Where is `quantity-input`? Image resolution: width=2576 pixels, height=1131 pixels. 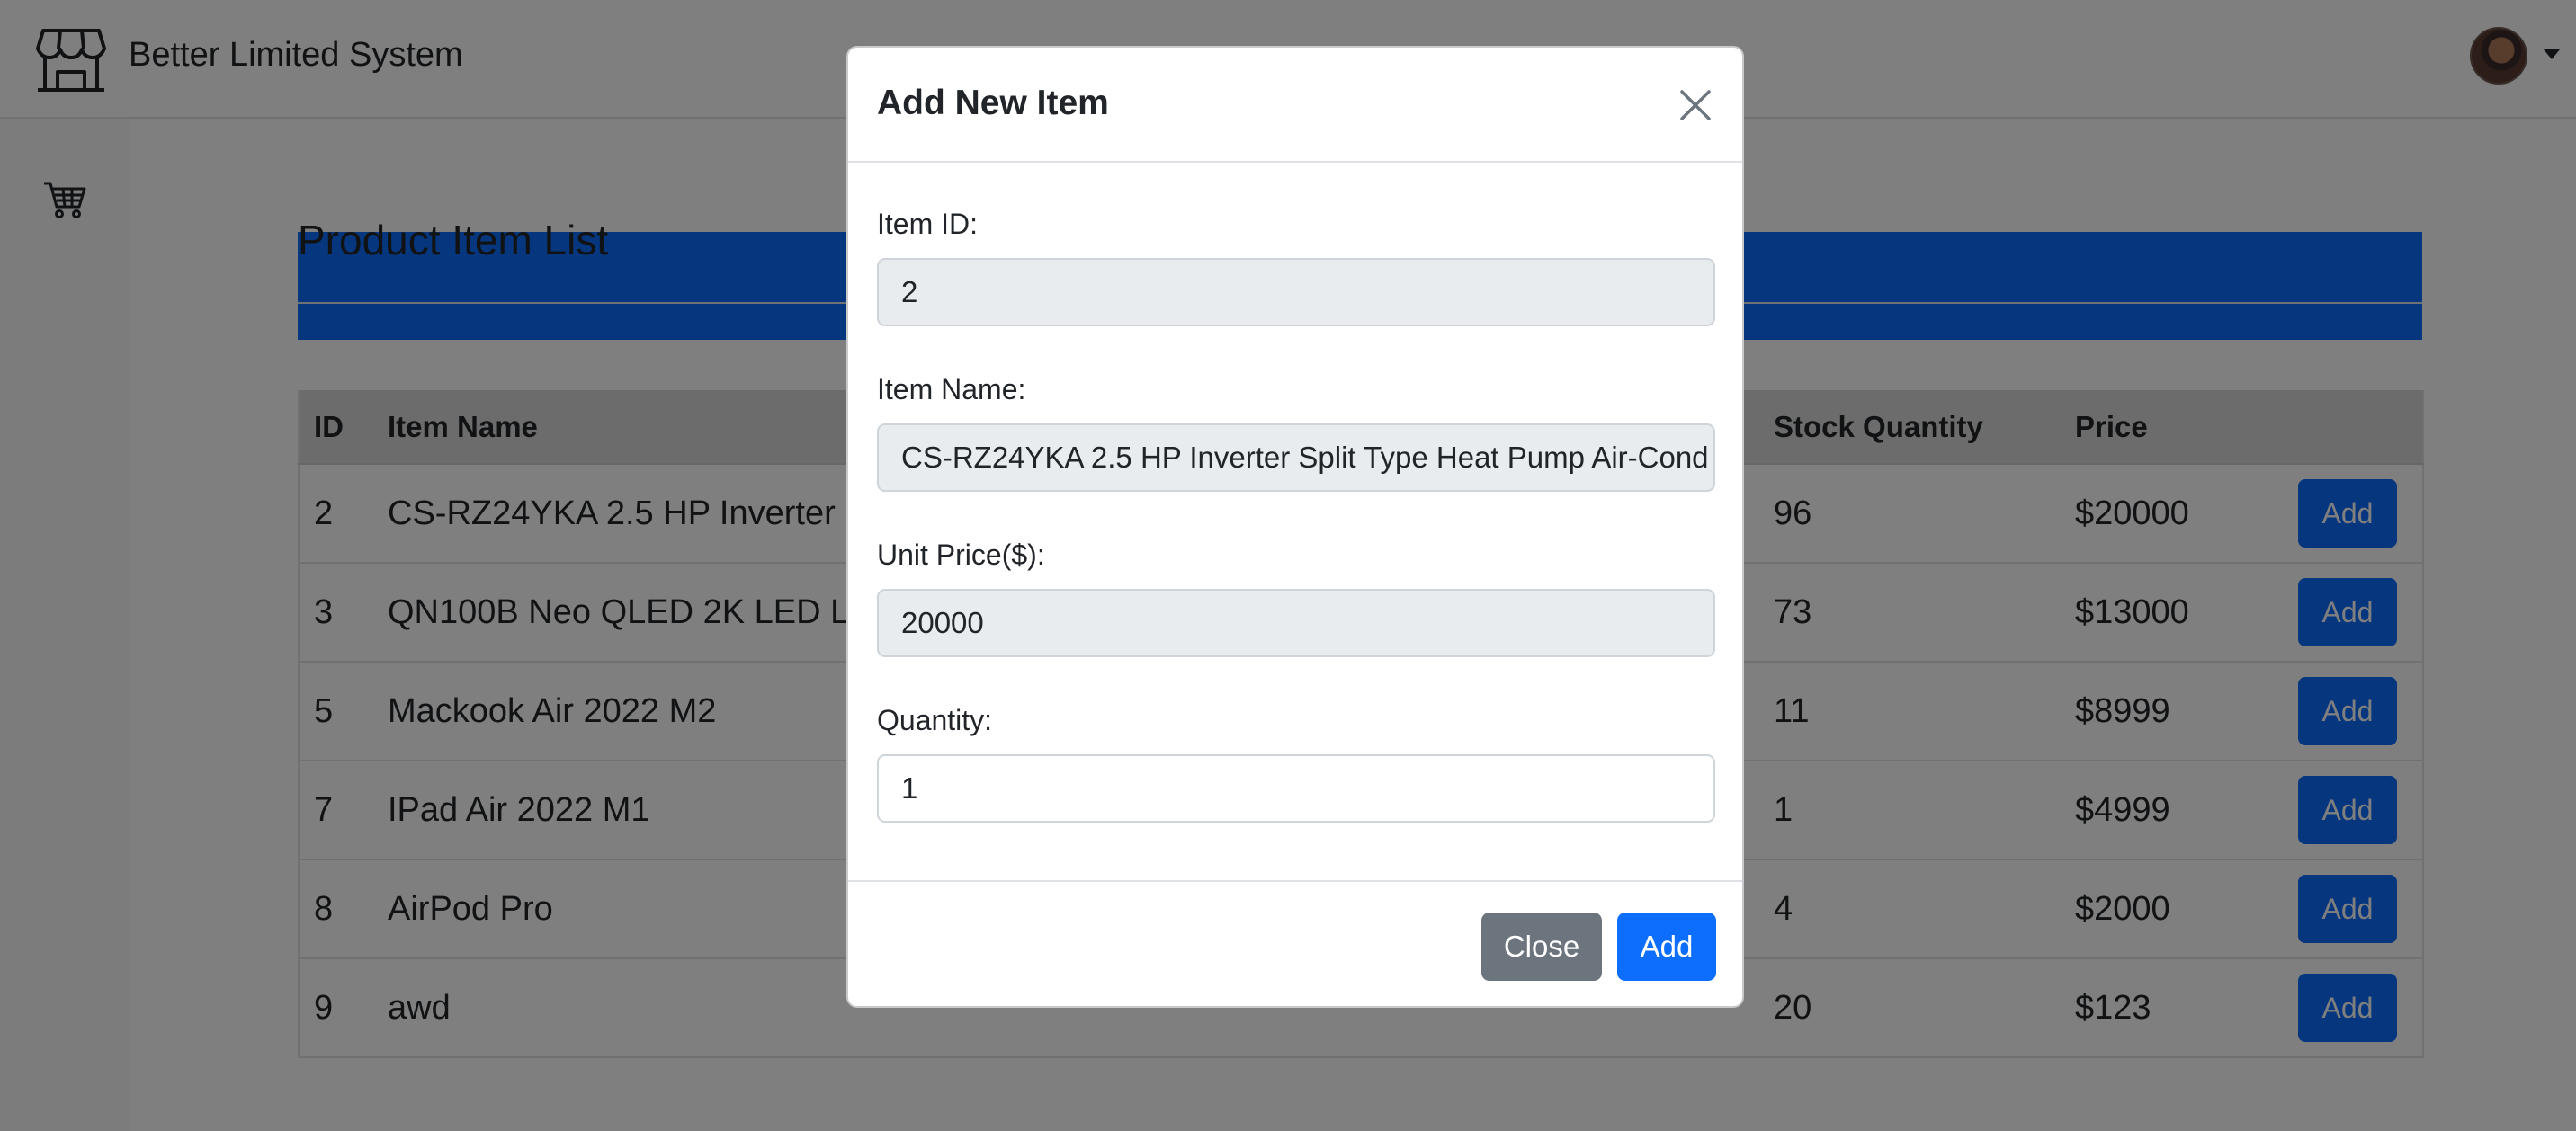 quantity-input is located at coordinates (1296, 788).